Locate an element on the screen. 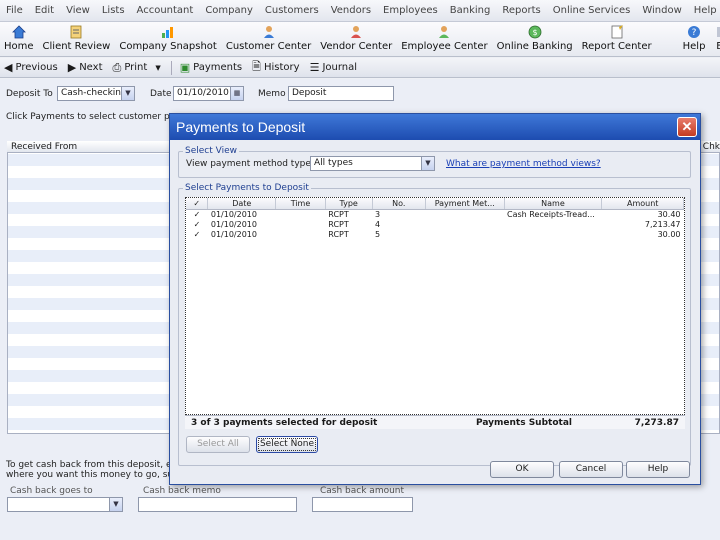 The width and height of the screenshot is (720, 540). menu-banking: Banking is located at coordinates (470, 10).